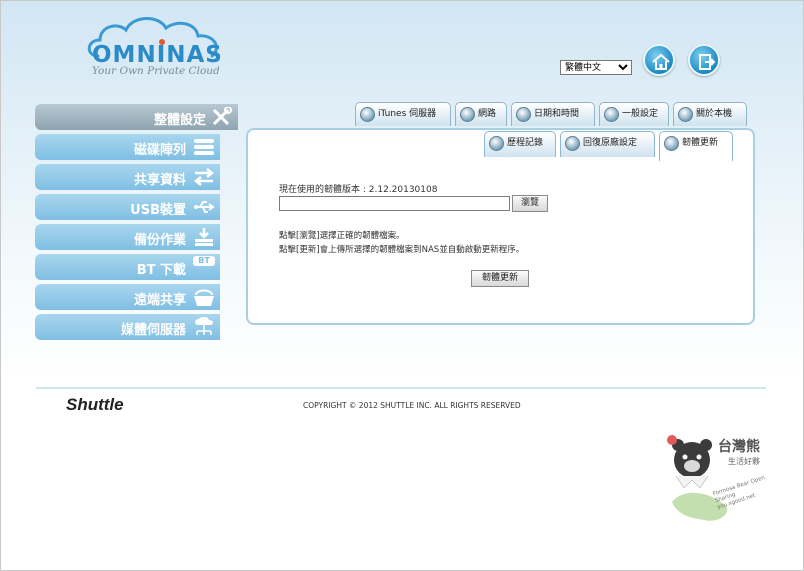 This screenshot has height=571, width=804. I want to click on watermark-title: 台灣熊, so click(739, 447).